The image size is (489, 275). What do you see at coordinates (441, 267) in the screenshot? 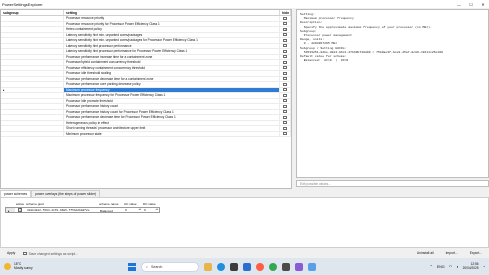
I see `language-indicator: ENG` at bounding box center [441, 267].